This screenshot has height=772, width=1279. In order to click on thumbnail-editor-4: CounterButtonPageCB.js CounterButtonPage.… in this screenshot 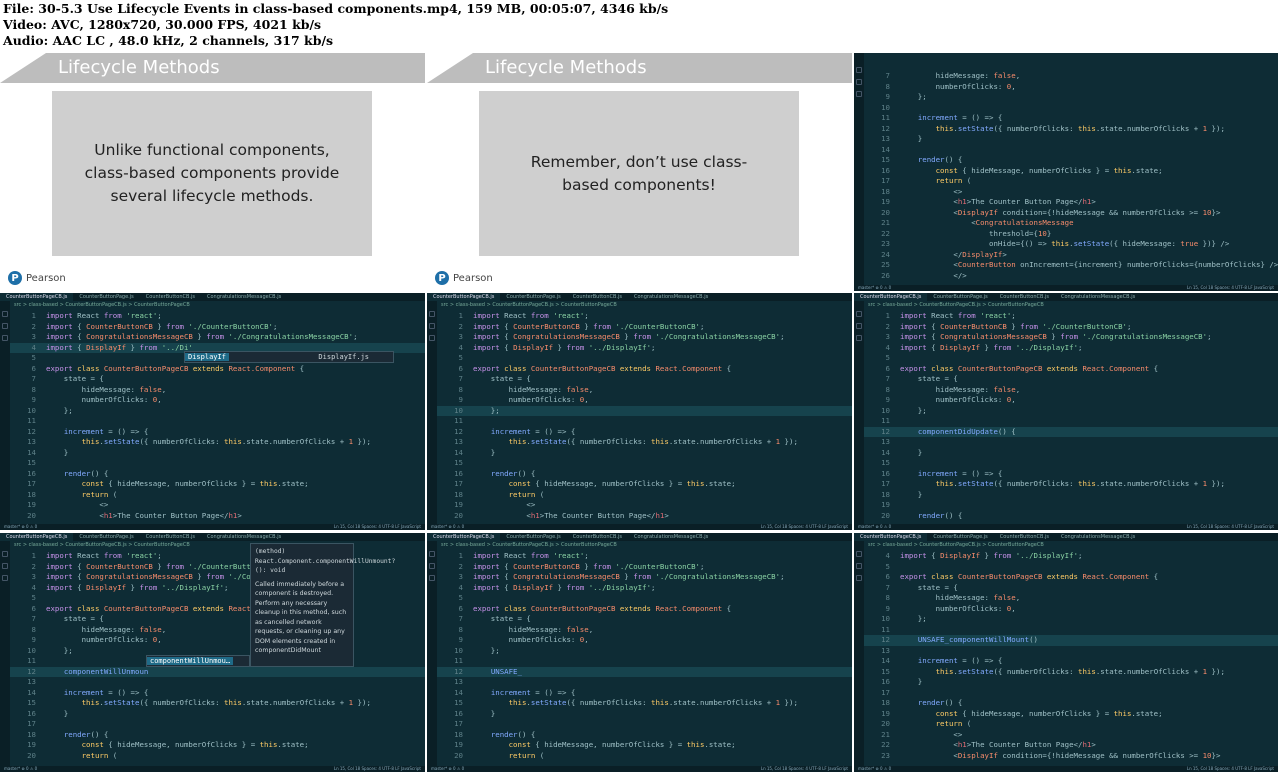, I will do `click(212, 411)`.